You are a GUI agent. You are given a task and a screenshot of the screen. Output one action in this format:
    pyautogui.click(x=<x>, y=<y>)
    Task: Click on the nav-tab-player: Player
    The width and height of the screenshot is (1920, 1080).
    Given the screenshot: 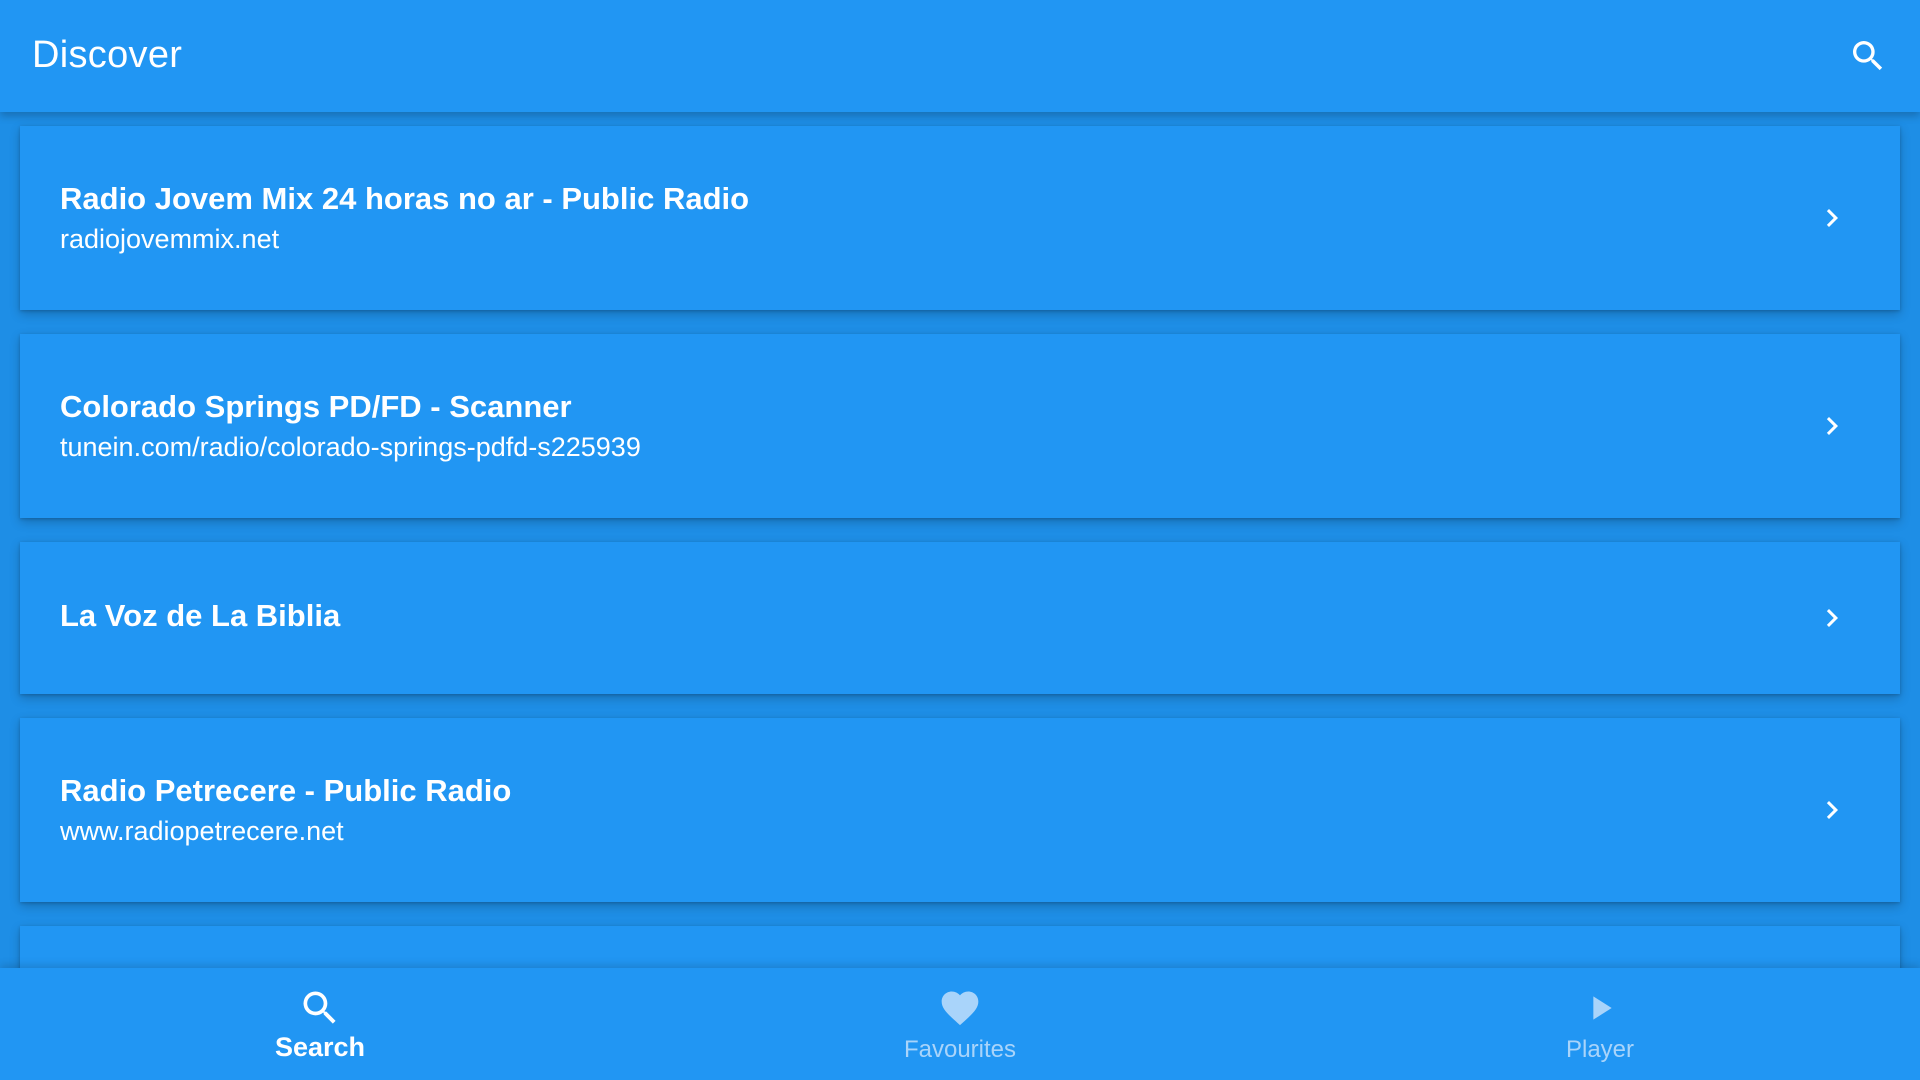 What is the action you would take?
    pyautogui.click(x=1600, y=1024)
    